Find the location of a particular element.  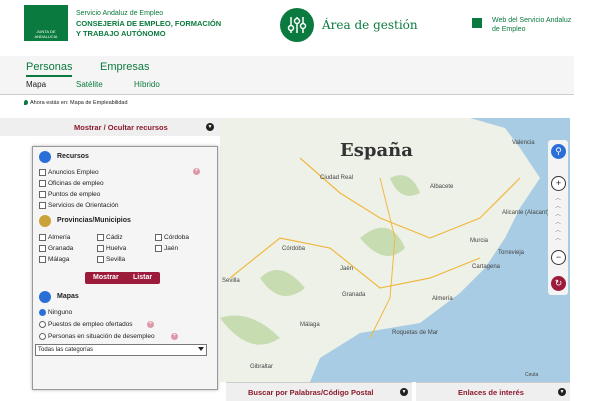

city-label: Torrevieja is located at coordinates (511, 253).